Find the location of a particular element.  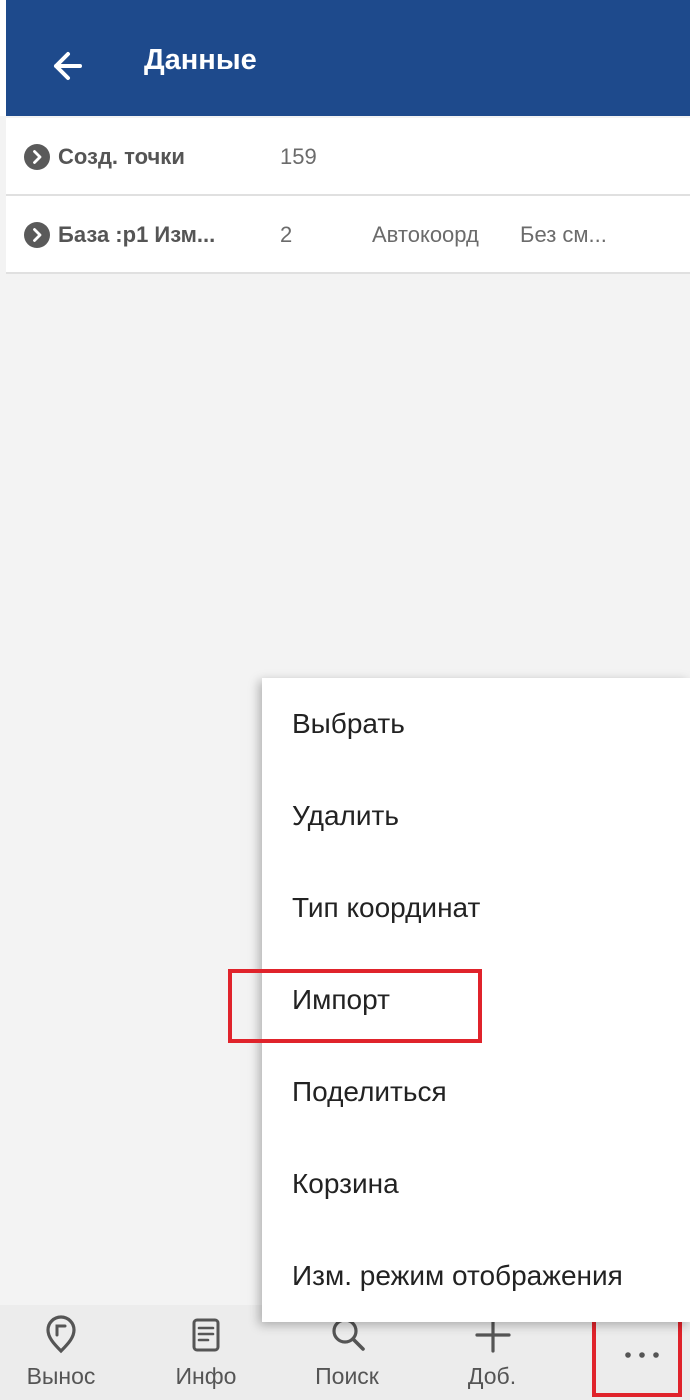

back-arrow-icon is located at coordinates (68, 66).